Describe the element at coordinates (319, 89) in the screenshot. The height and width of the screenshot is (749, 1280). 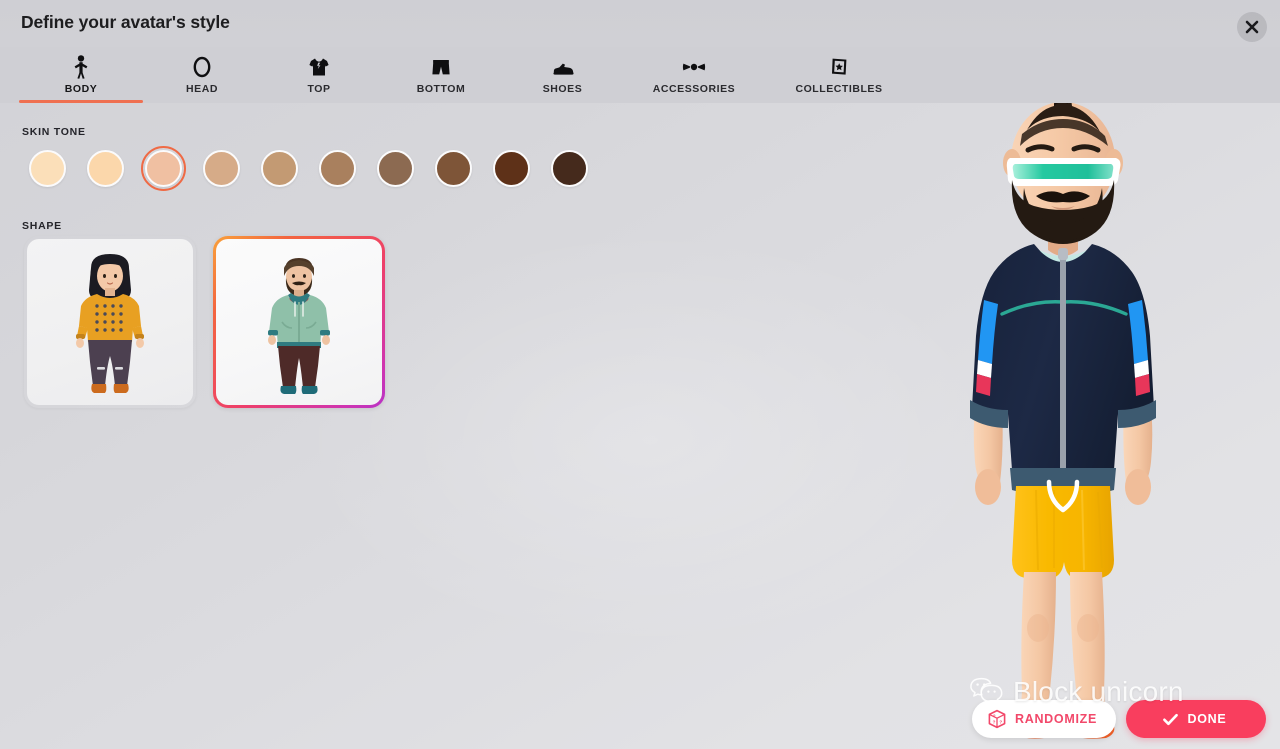
I see `tab-label: TOP` at that location.